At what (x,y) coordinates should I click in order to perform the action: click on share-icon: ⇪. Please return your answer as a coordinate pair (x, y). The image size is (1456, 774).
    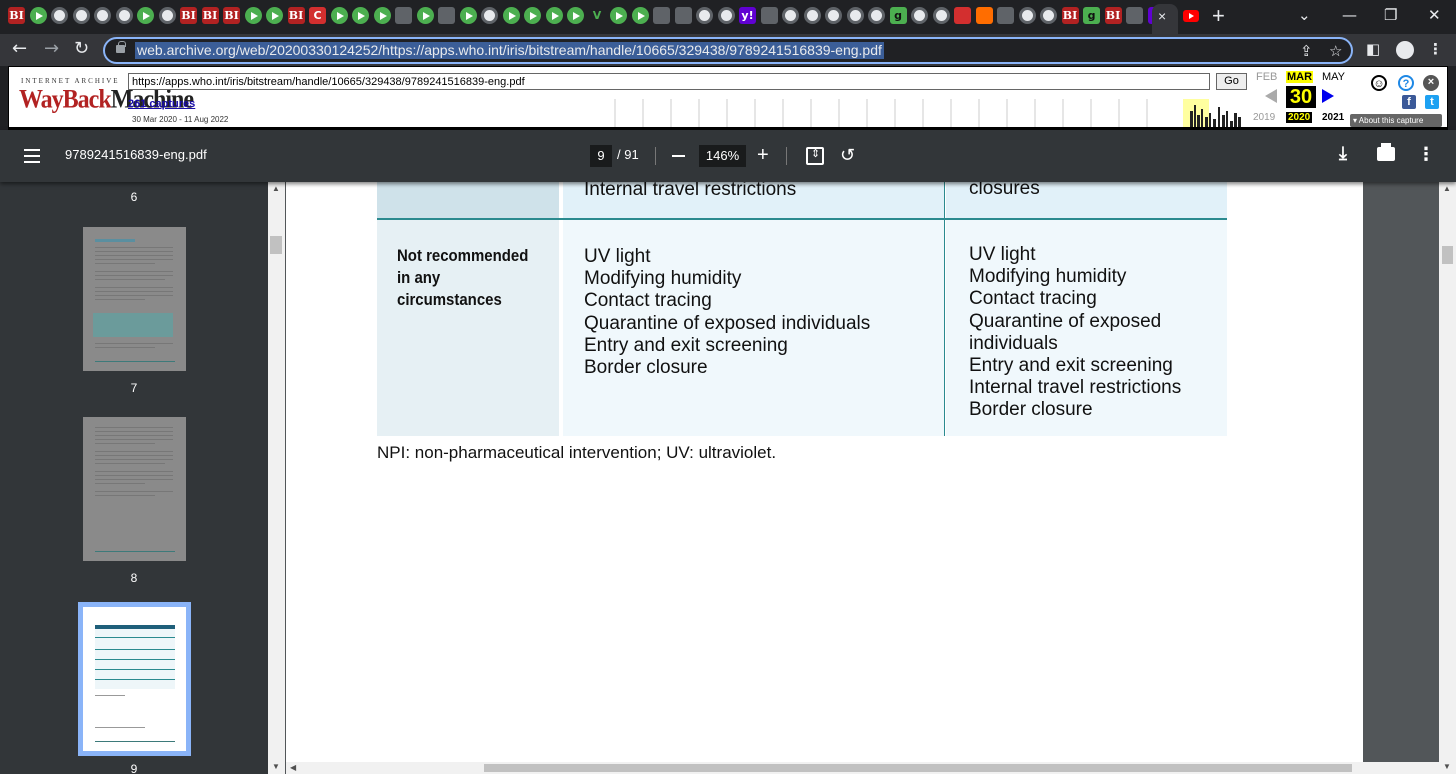
    Looking at the image, I should click on (1306, 51).